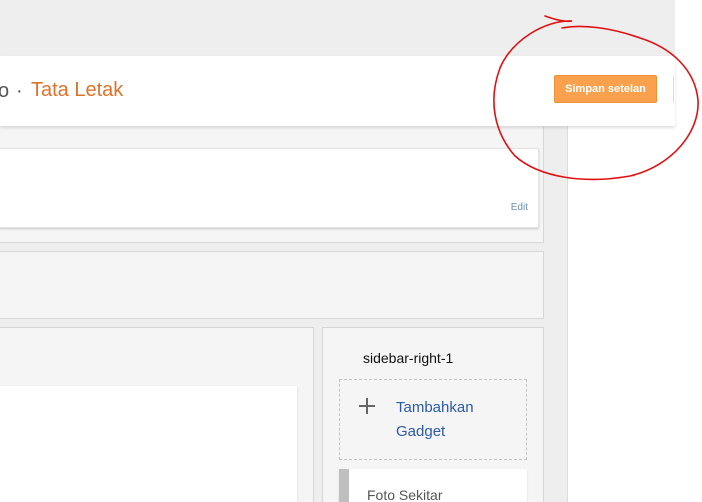 The height and width of the screenshot is (502, 702). What do you see at coordinates (77, 90) in the screenshot?
I see `page-title: Tata Letak` at bounding box center [77, 90].